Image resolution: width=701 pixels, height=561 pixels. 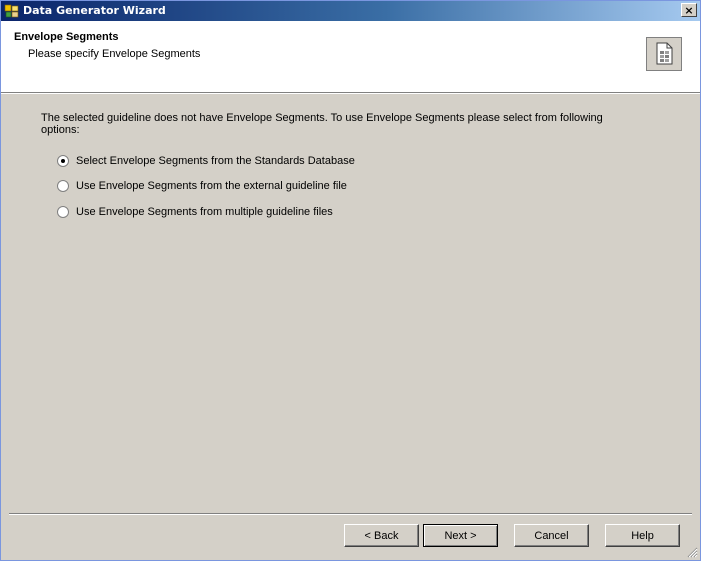 I want to click on radio-standards-database, so click(x=63, y=161).